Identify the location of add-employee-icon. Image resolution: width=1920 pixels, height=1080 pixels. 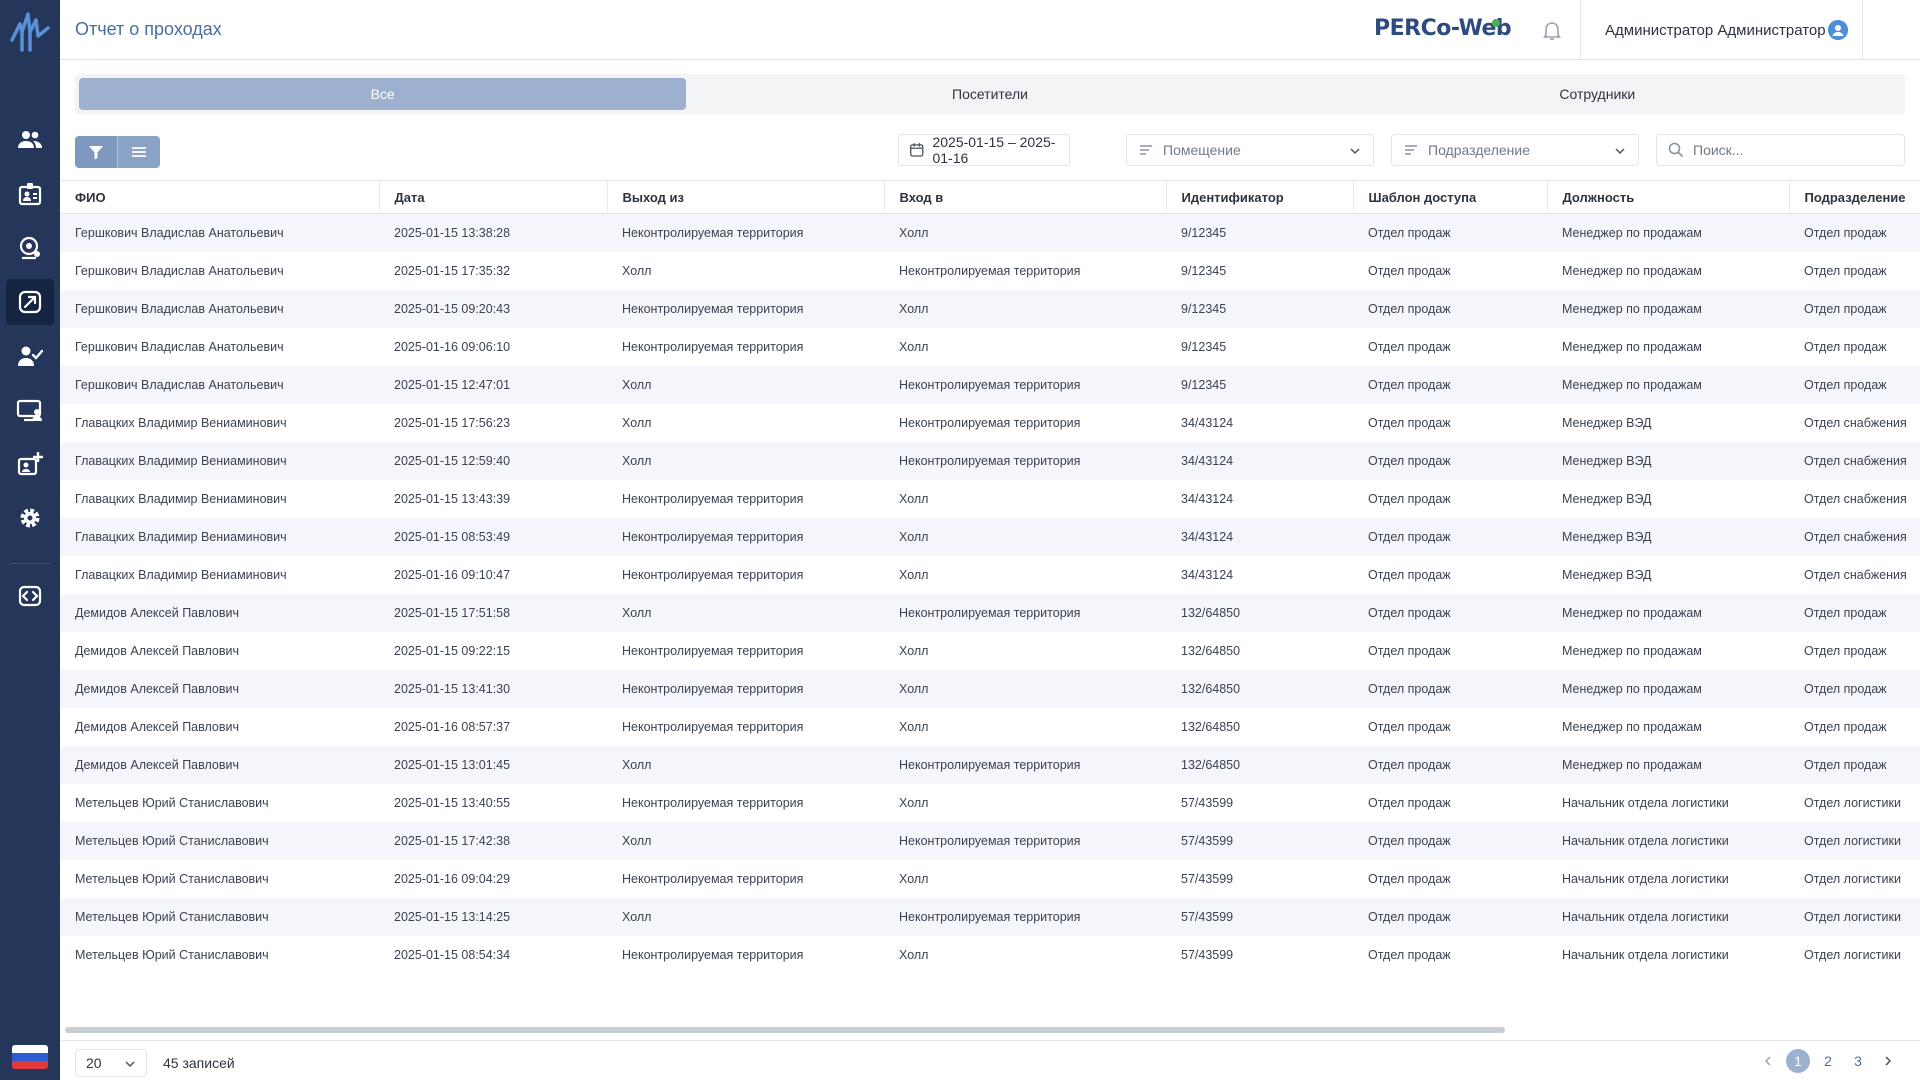
(30, 464).